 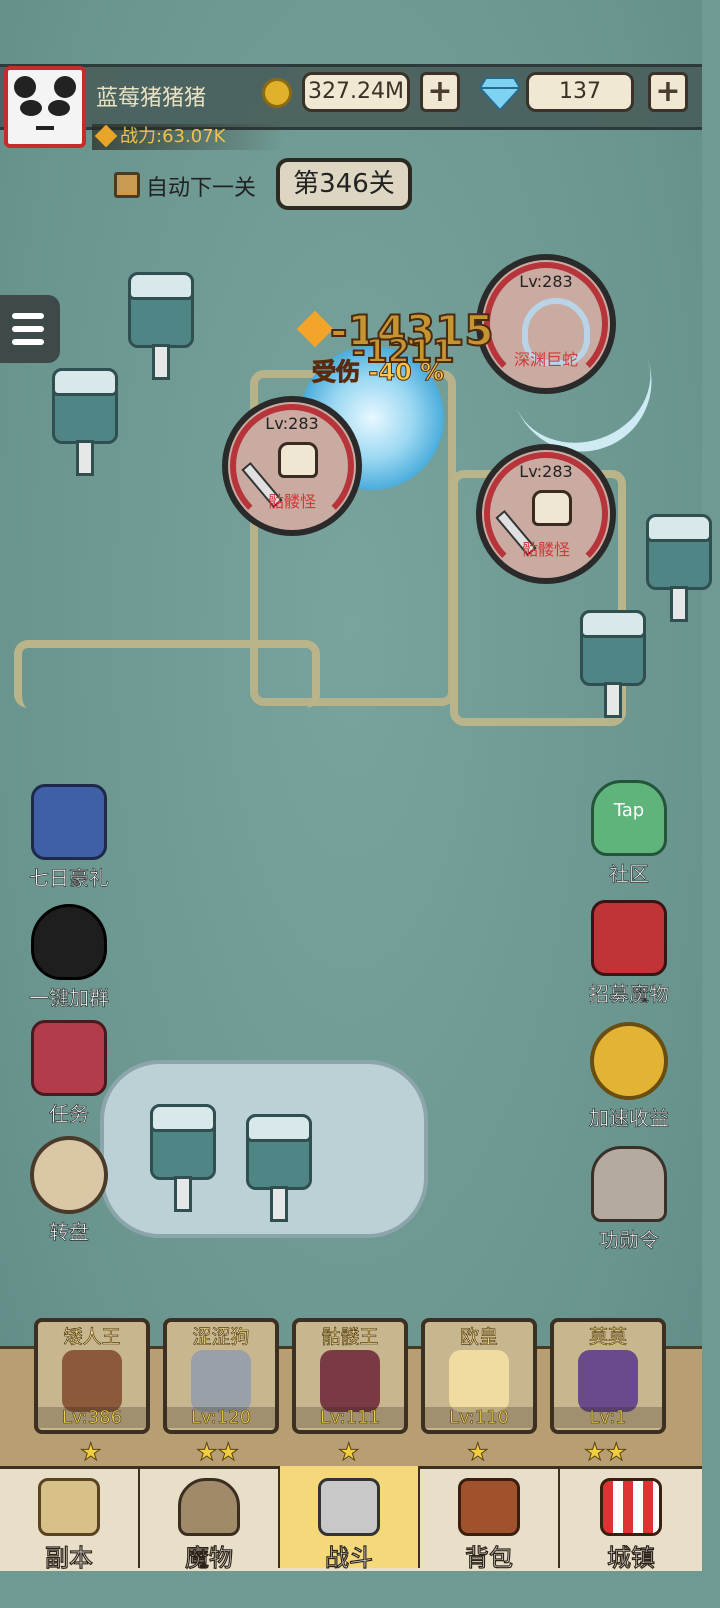 What do you see at coordinates (221, 1417) in the screenshot?
I see `hero-level: Lv:120` at bounding box center [221, 1417].